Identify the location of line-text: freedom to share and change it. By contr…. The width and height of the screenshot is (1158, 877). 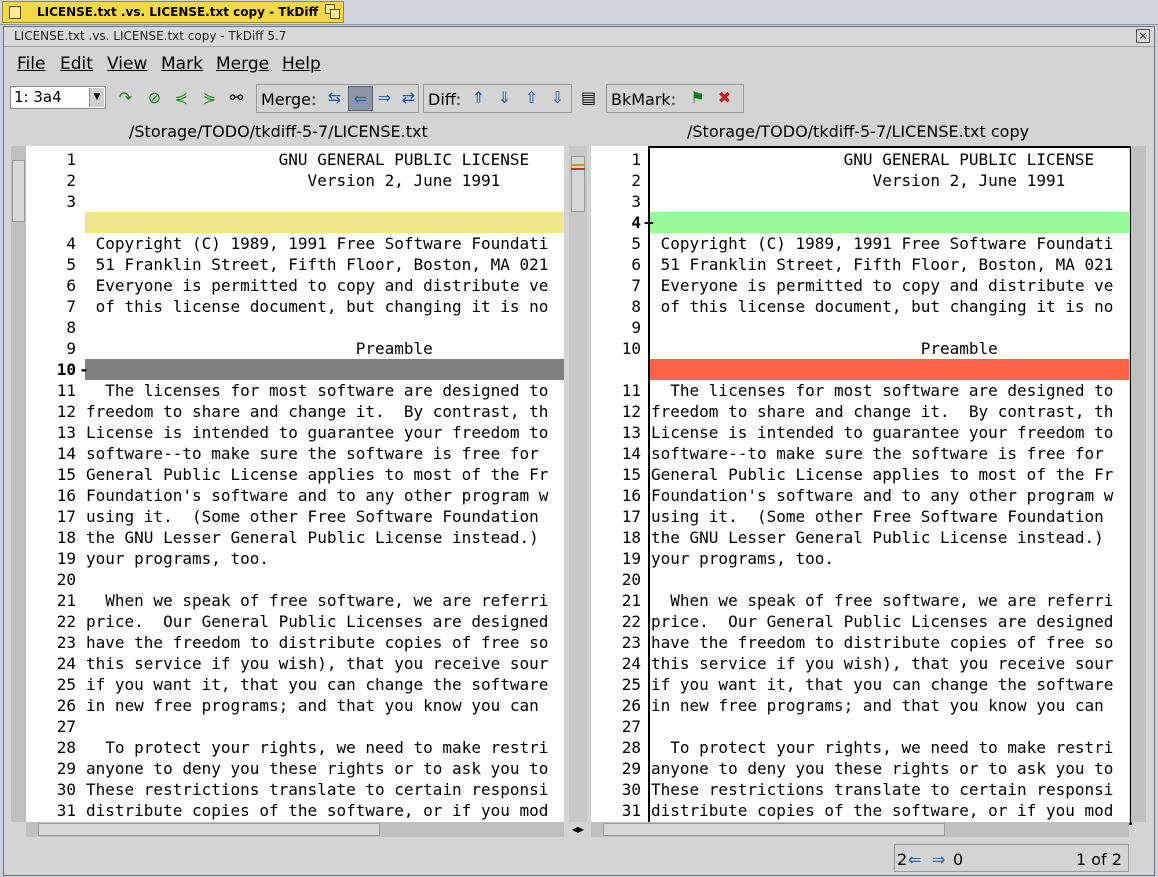
(317, 411).